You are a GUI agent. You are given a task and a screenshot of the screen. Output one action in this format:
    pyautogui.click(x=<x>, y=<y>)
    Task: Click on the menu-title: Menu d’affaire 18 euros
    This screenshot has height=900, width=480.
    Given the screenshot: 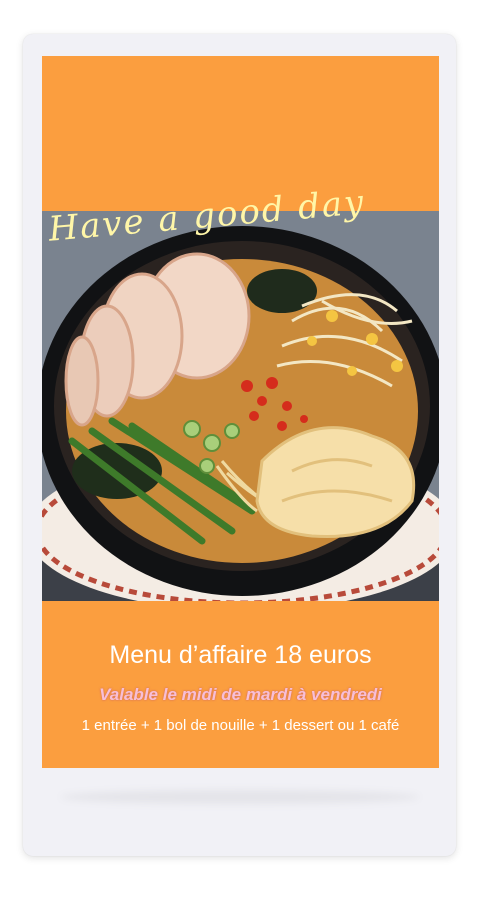 What is the action you would take?
    pyautogui.click(x=240, y=655)
    